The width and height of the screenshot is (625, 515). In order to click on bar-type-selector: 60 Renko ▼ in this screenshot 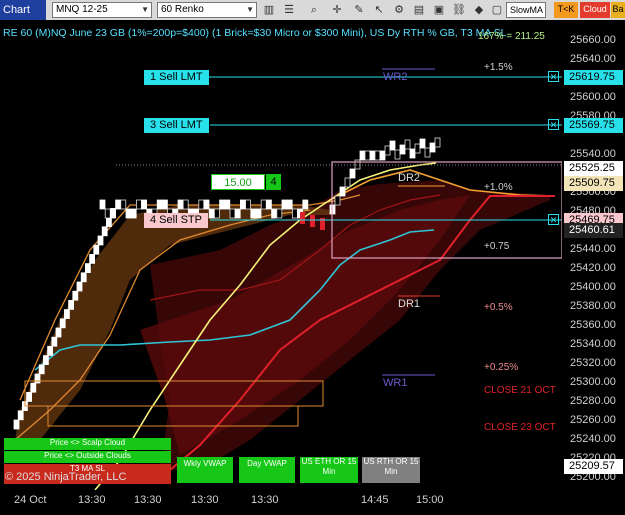, I will do `click(207, 10)`.